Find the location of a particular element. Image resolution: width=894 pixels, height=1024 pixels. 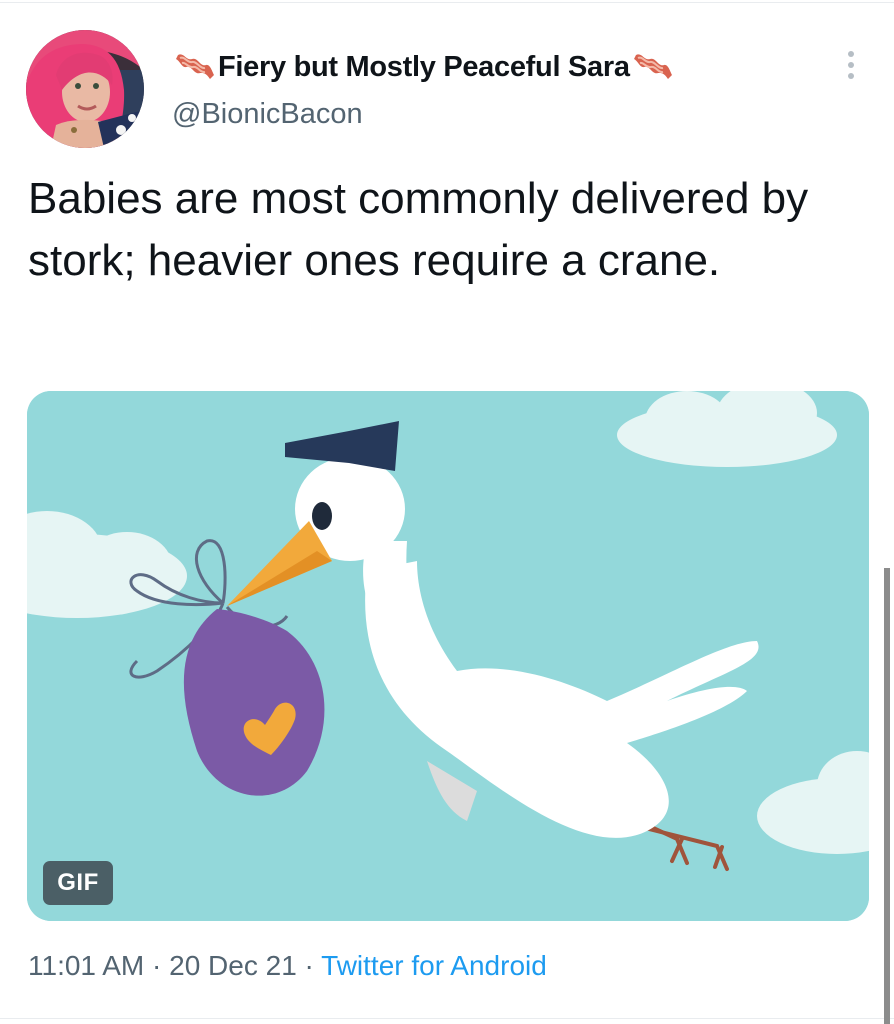

more-vertical-icon is located at coordinates (851, 65).